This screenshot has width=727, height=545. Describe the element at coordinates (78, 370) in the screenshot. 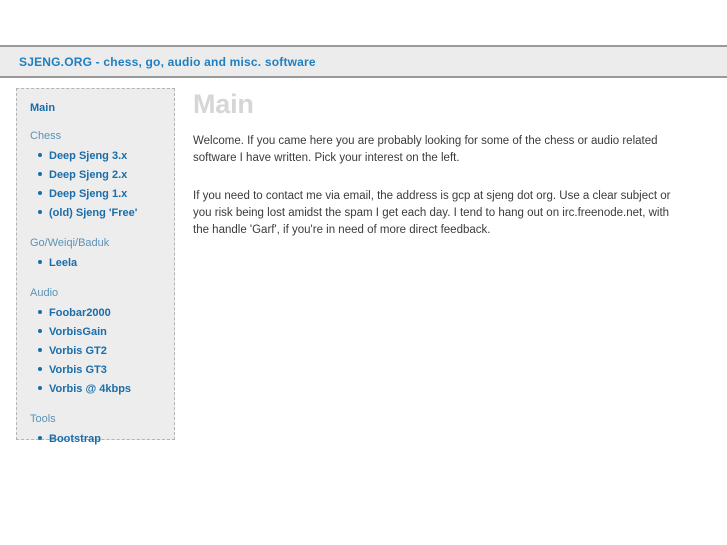

I see `sidebar-item-vorbis-gt3: Vorbis GT3` at that location.